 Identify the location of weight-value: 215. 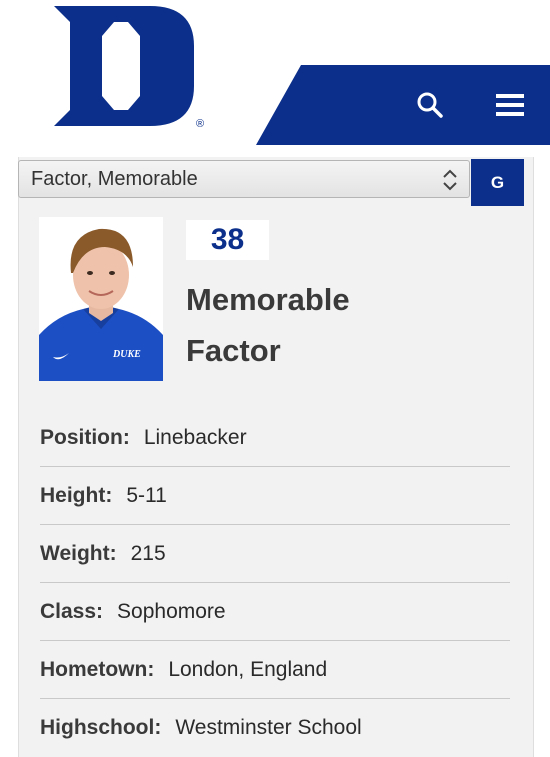
(148, 553).